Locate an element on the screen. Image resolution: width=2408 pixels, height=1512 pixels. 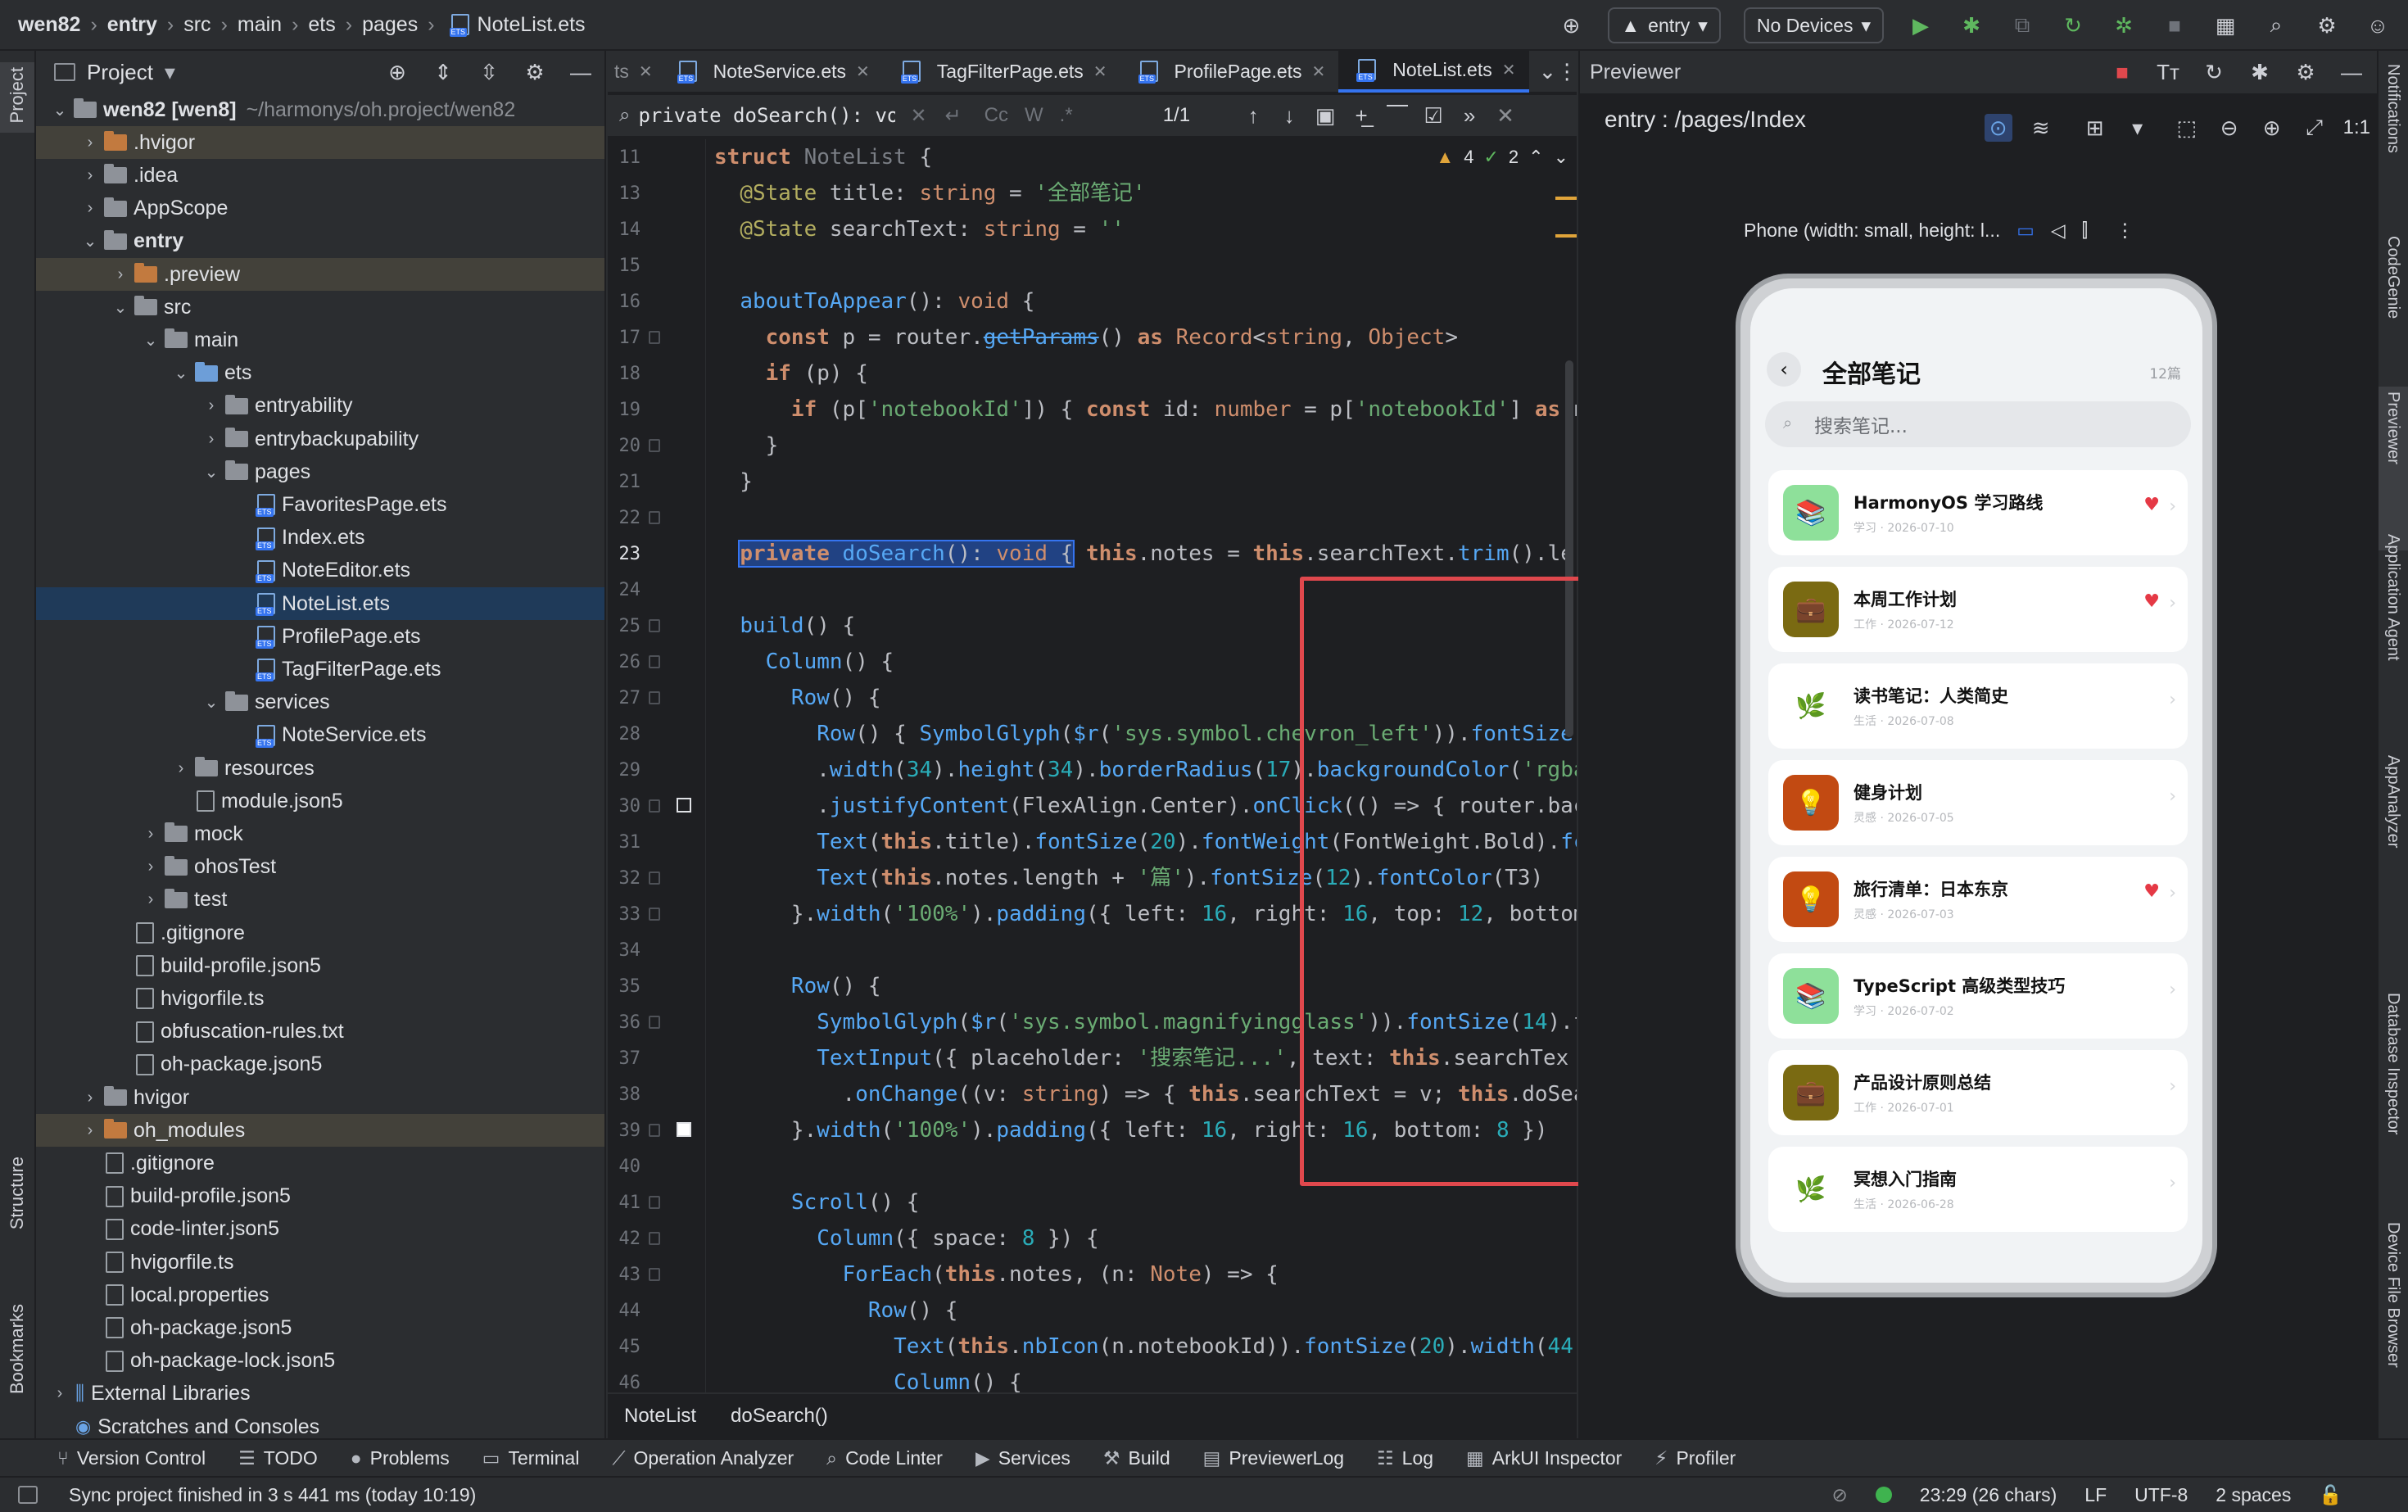
chevron-down-icon: ⌄ is located at coordinates (120, 307).